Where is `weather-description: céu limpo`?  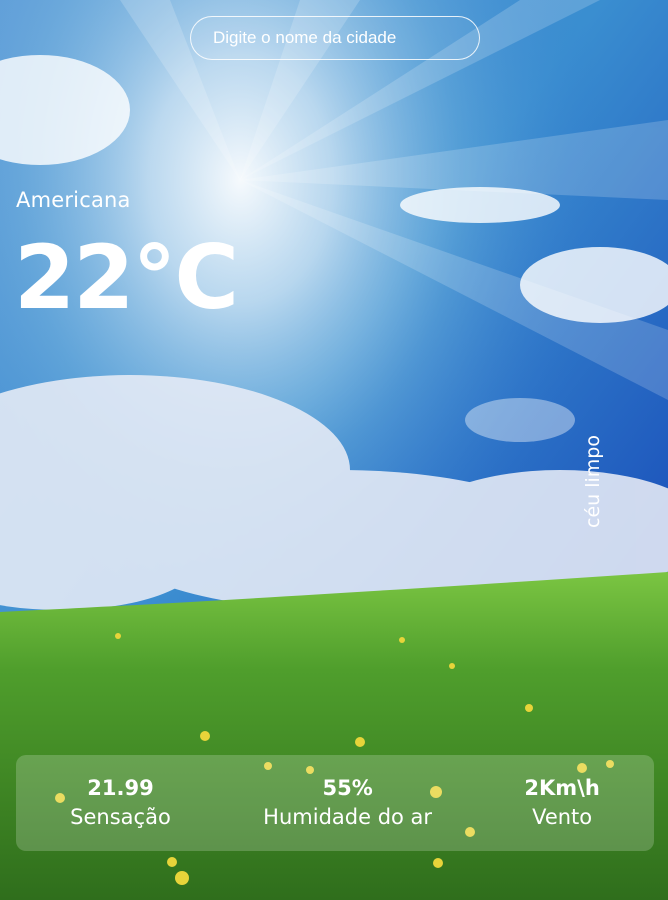
weather-description: céu limpo is located at coordinates (593, 481).